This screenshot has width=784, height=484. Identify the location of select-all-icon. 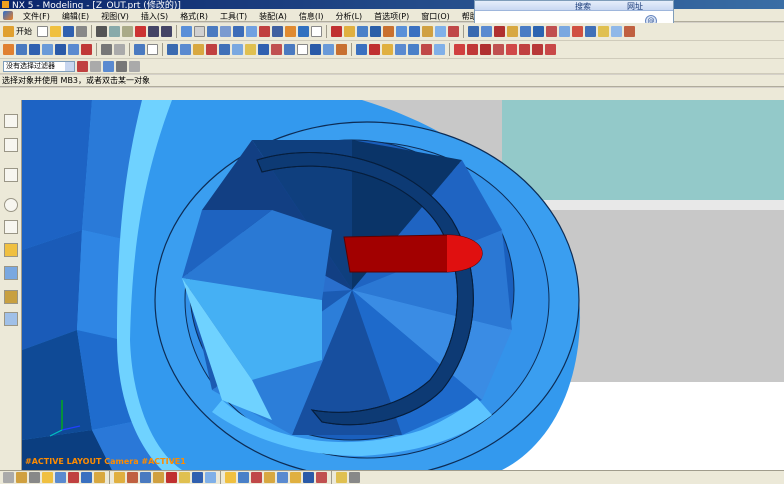
(108, 66).